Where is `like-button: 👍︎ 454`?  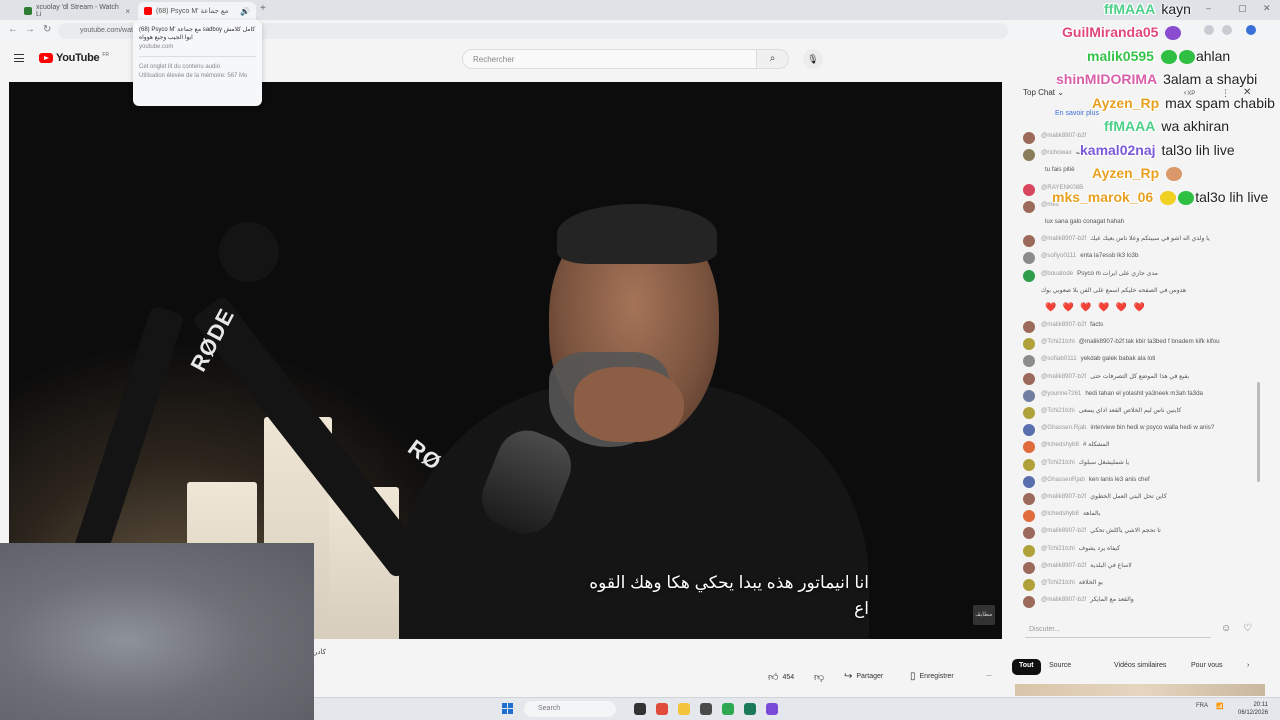 like-button: 👍︎ 454 is located at coordinates (781, 677).